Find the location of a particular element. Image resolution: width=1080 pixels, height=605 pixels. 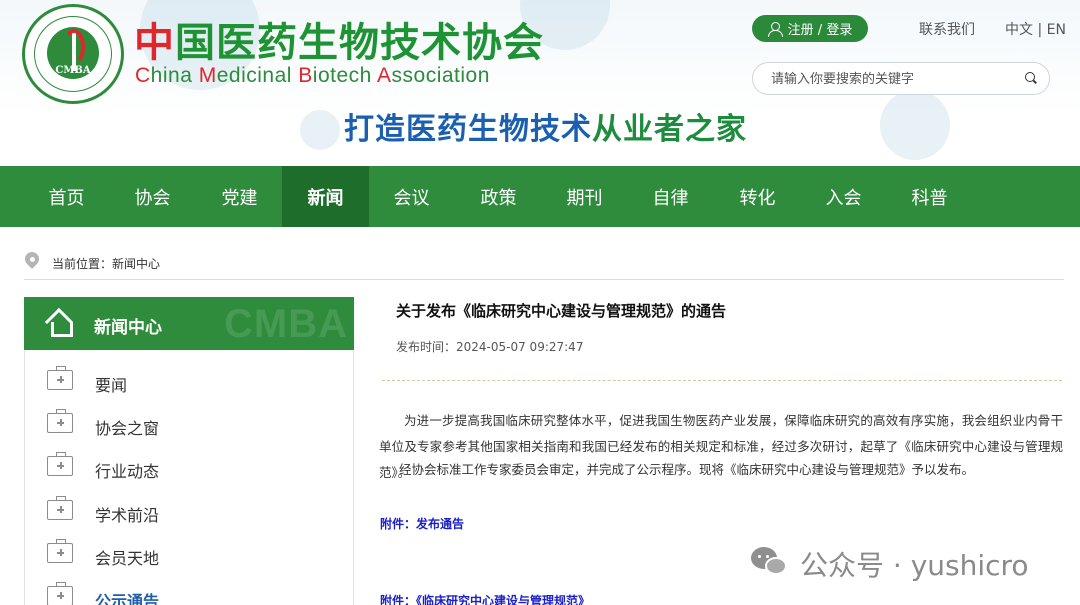

article-title: 关于发布《临床研究中心建设与管理规范》的通告 is located at coordinates (561, 311).